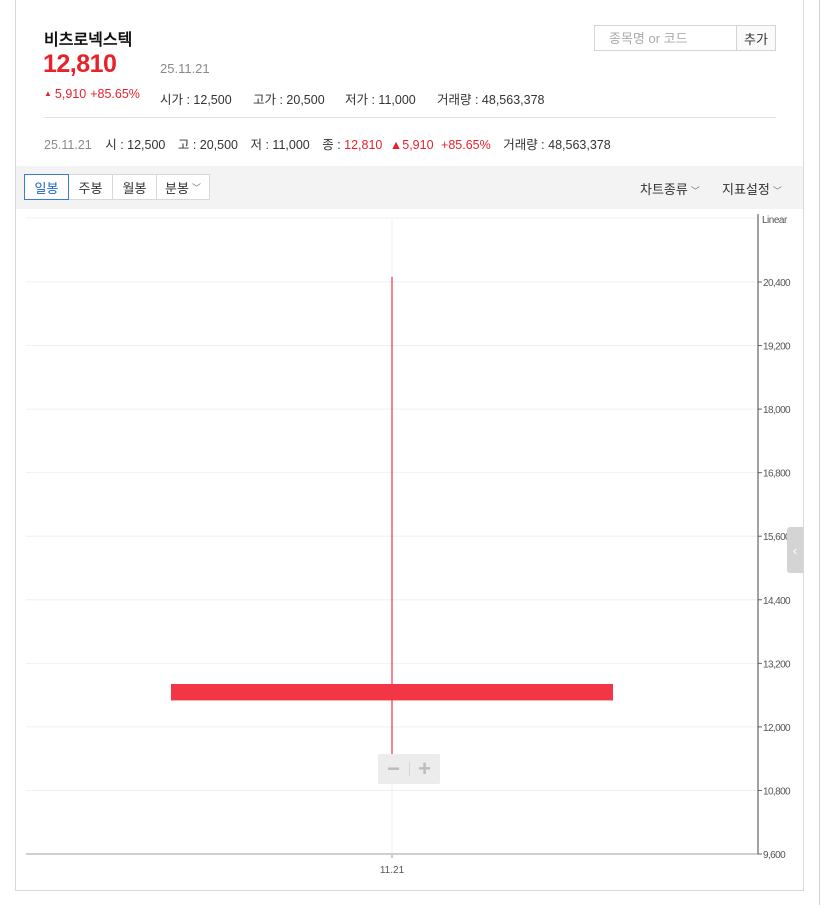  I want to click on zoom-separator, so click(409, 769).